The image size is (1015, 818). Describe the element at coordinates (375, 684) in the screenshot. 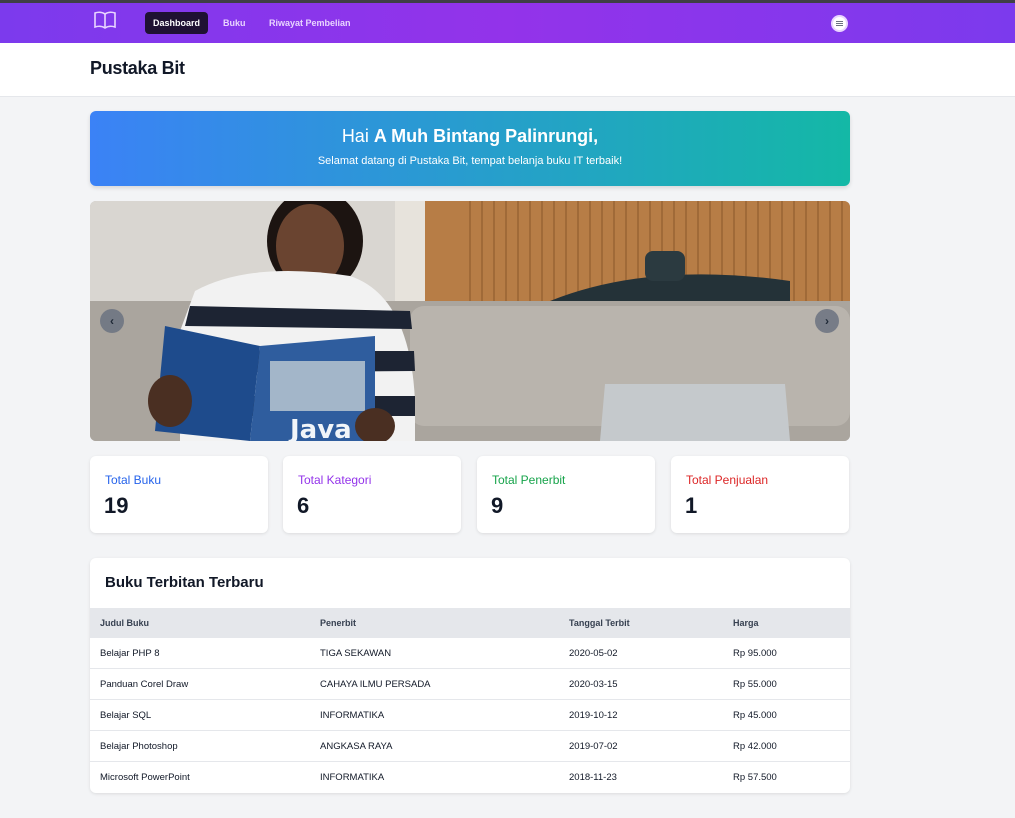

I see `publisher-cell: CAHAYA ILMU PERSADA` at that location.